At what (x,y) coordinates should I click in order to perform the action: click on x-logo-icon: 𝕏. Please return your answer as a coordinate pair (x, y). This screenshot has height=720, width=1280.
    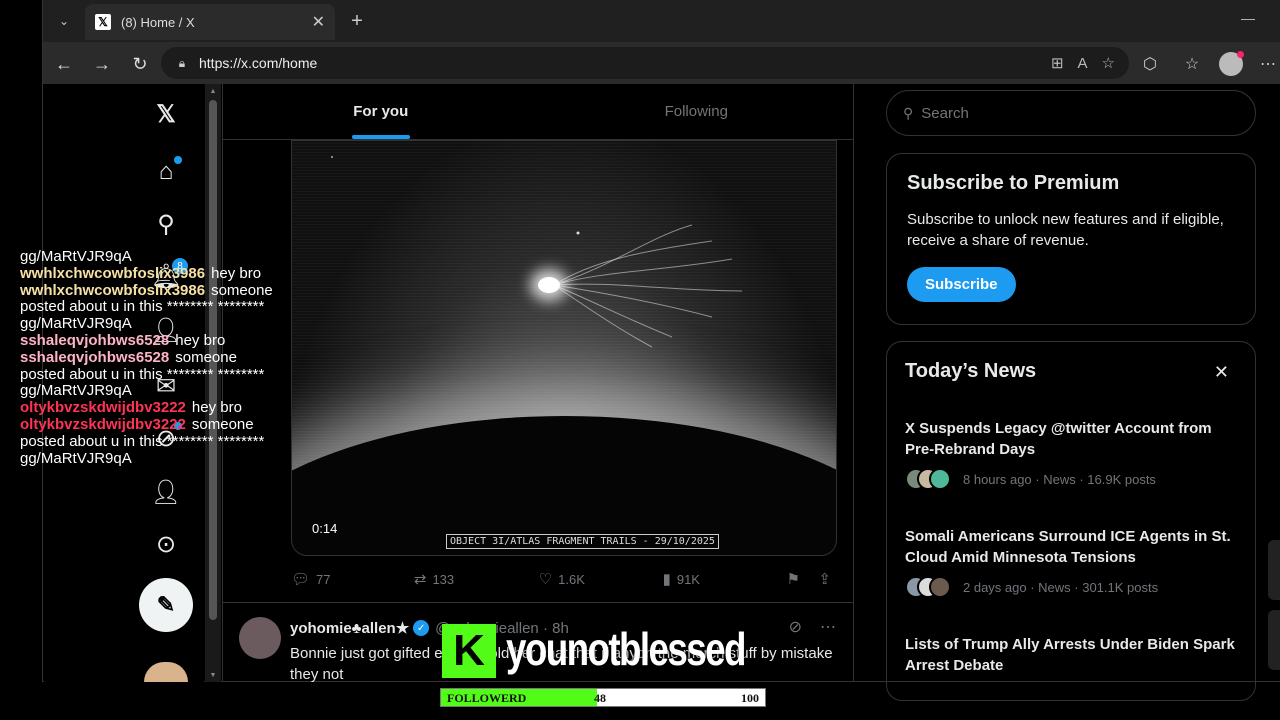
    Looking at the image, I should click on (166, 114).